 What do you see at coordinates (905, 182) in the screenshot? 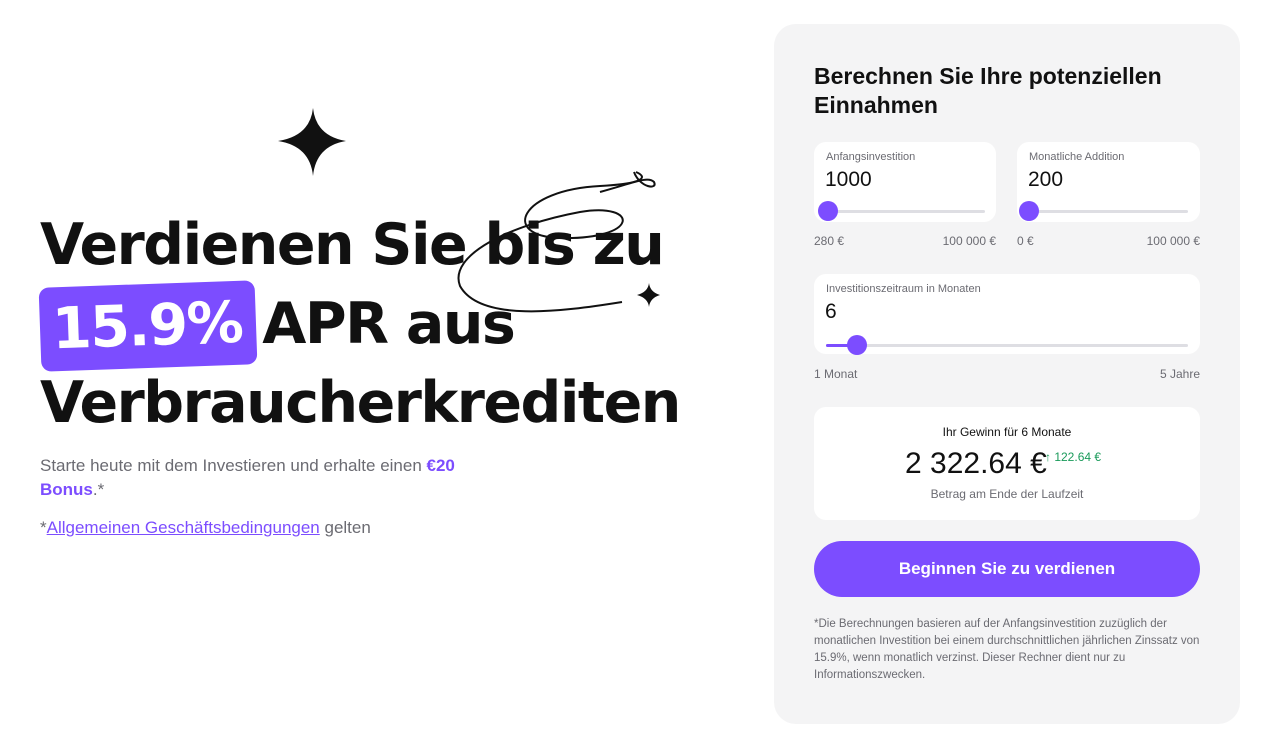
I see `initial-investment-field: Anfangsinvestition 1000` at bounding box center [905, 182].